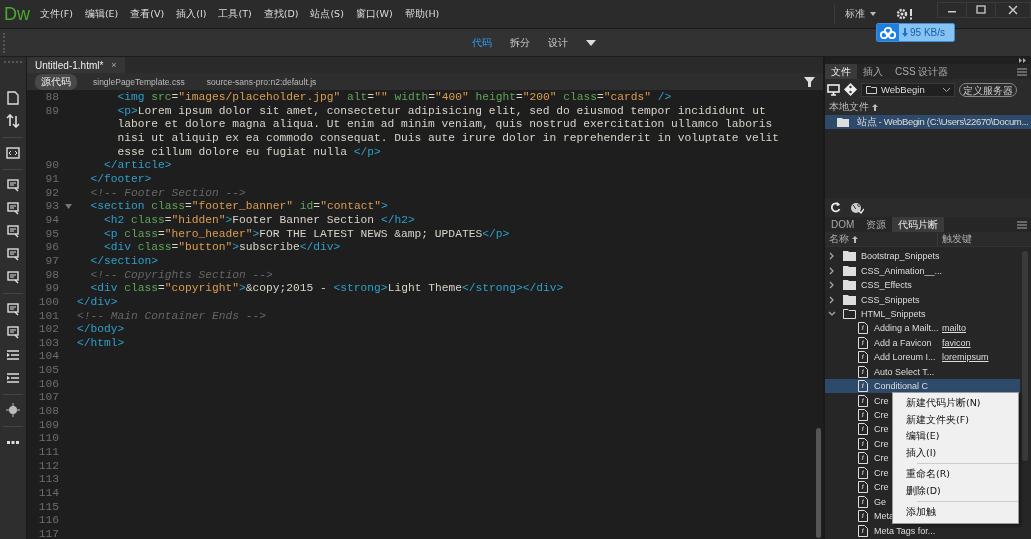  I want to click on line-number: 100, so click(48, 302).